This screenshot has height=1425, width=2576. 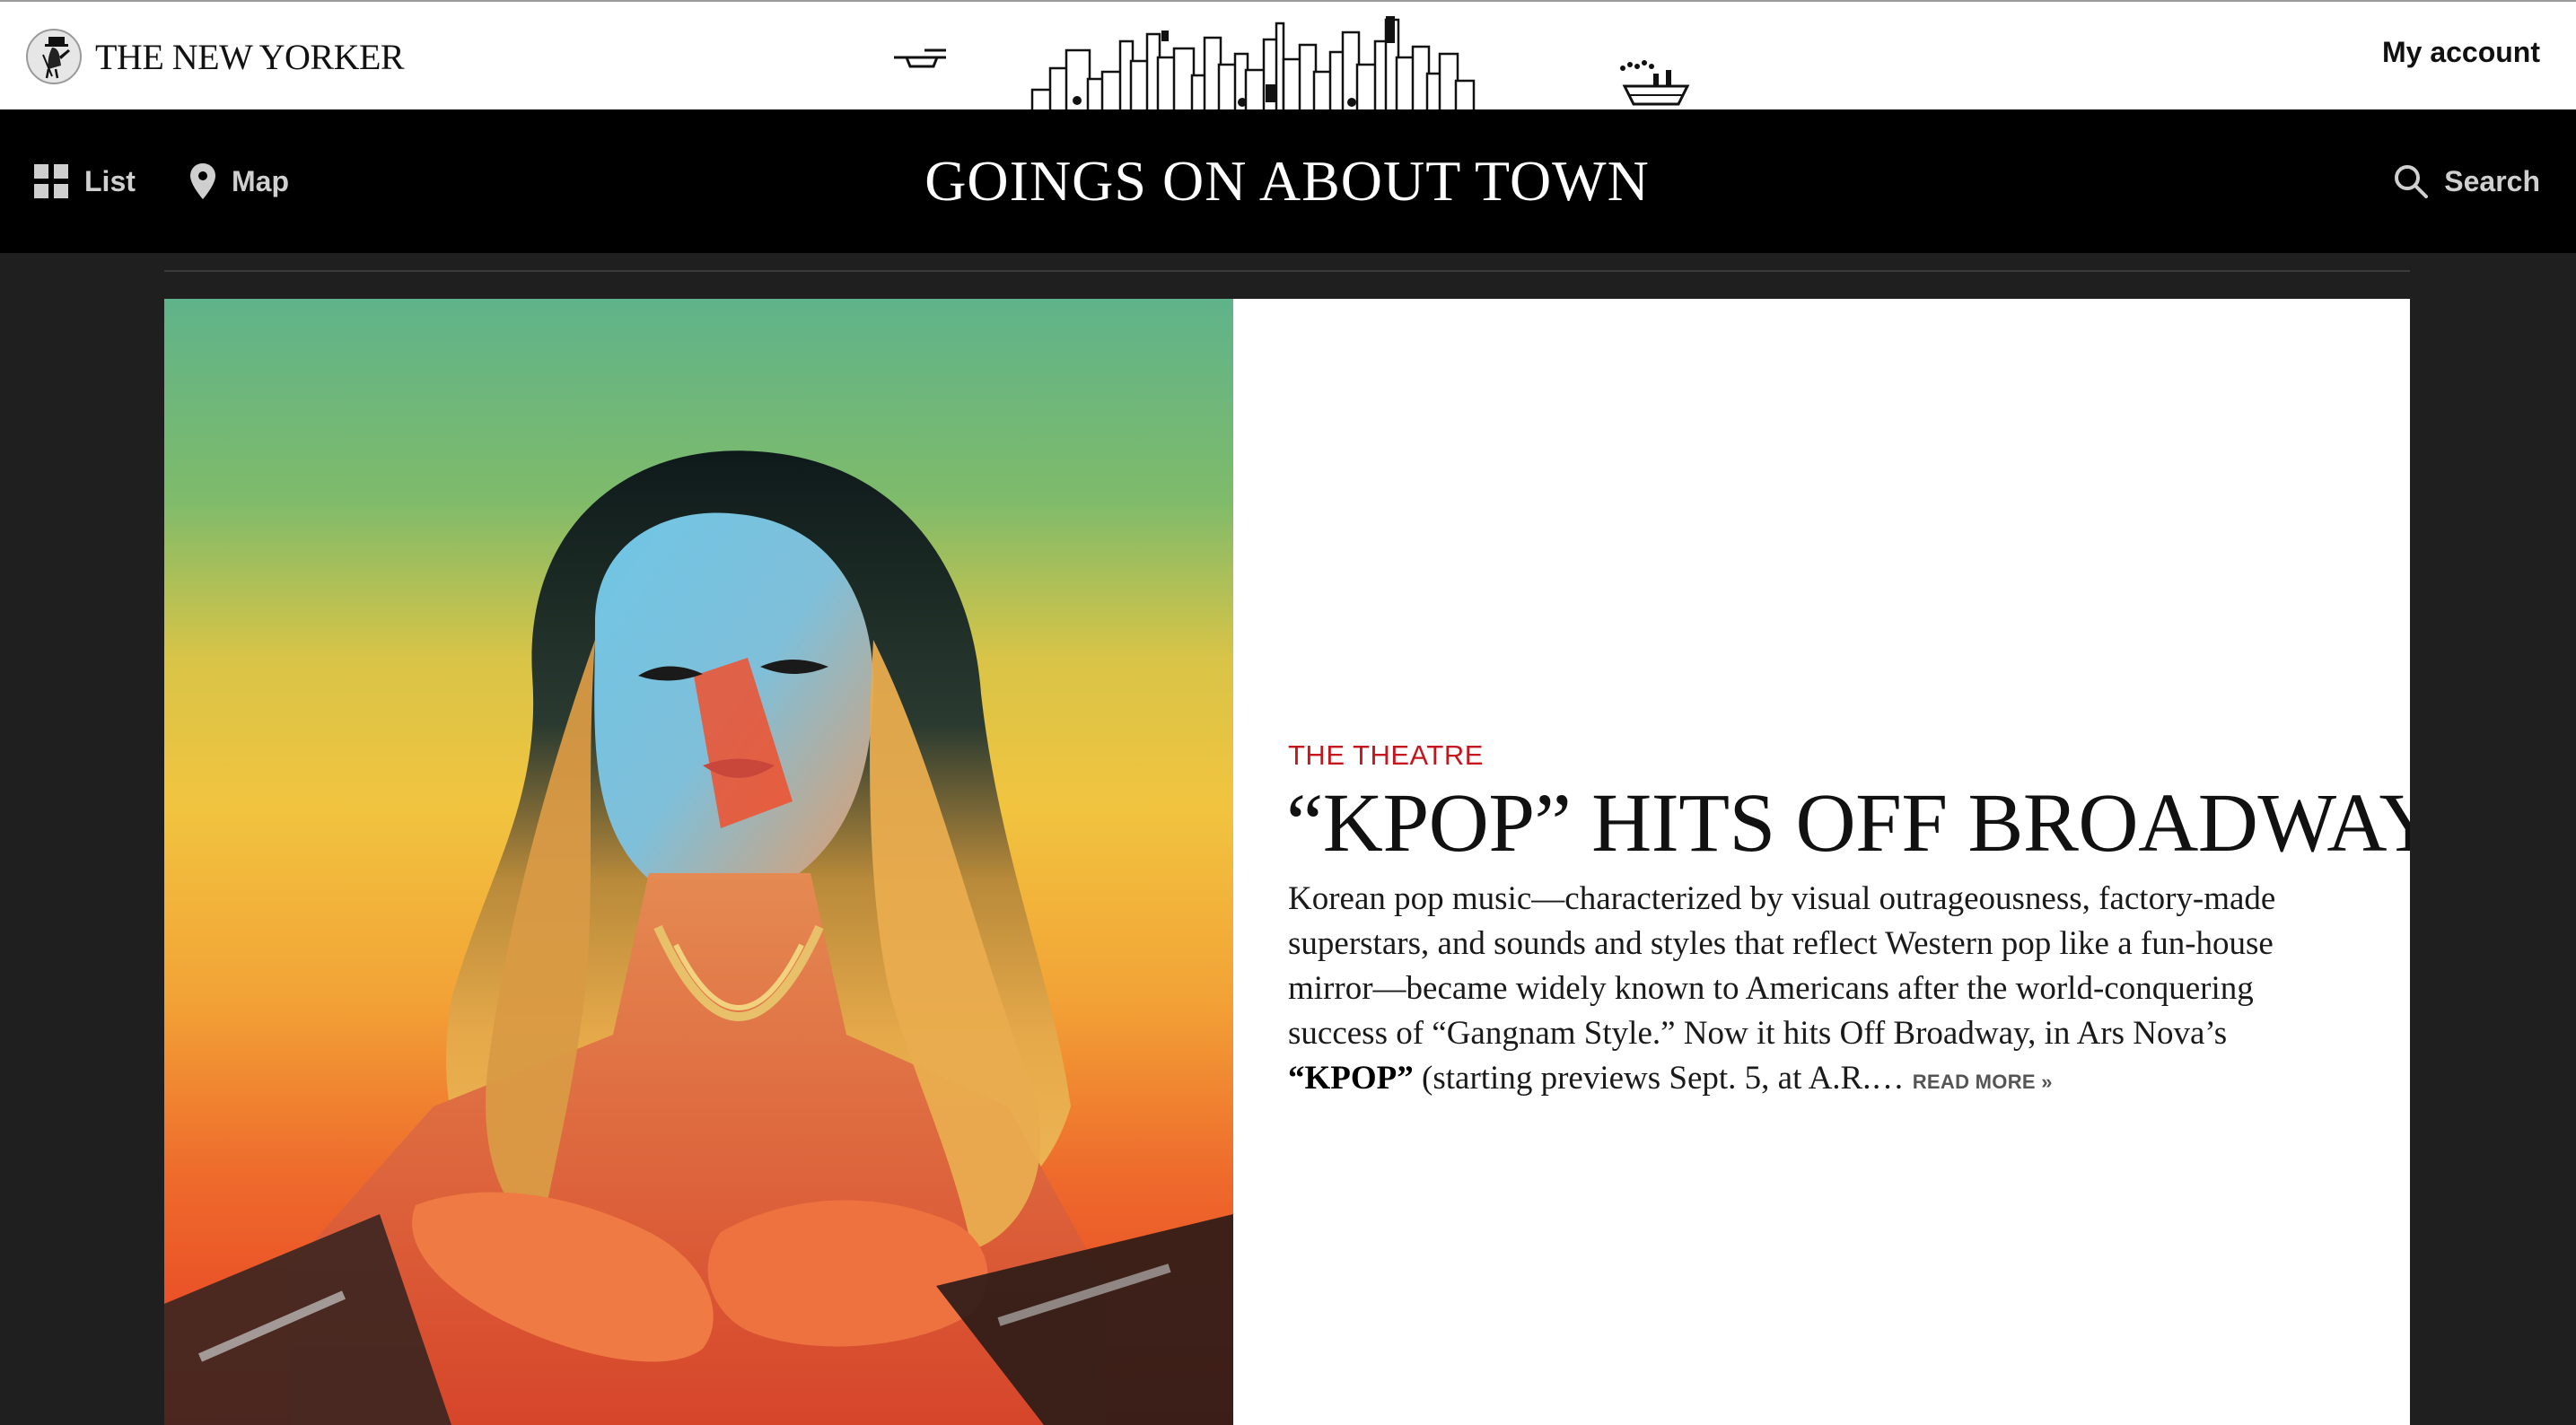 What do you see at coordinates (1983, 1082) in the screenshot?
I see `read-more-link: READ MORE »` at bounding box center [1983, 1082].